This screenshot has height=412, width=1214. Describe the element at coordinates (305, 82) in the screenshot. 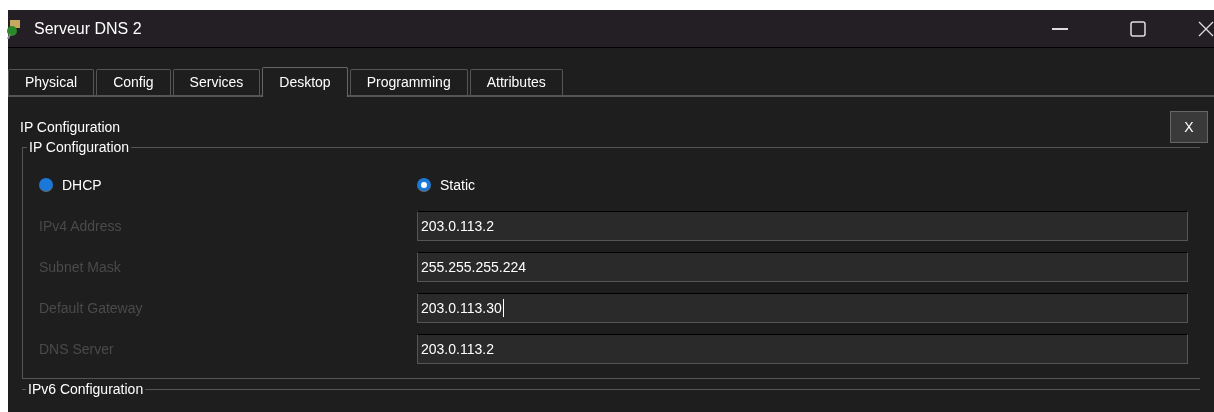

I see `tab: Desktop` at that location.